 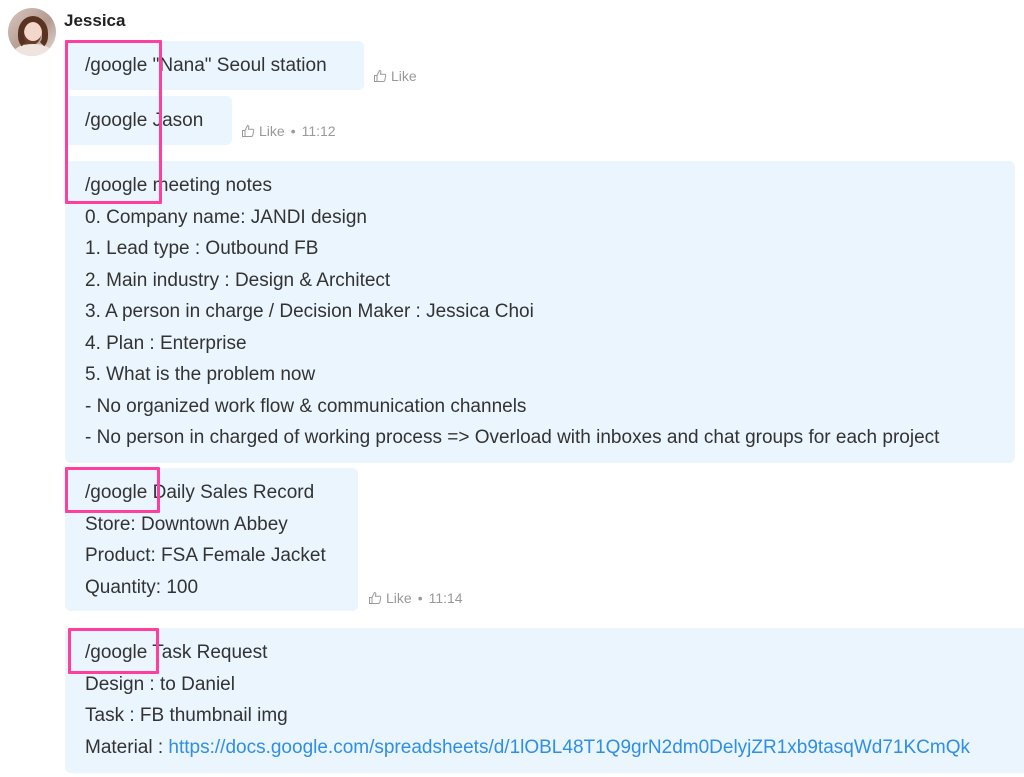 What do you see at coordinates (142, 587) in the screenshot?
I see `message-line: Quantity: 100` at bounding box center [142, 587].